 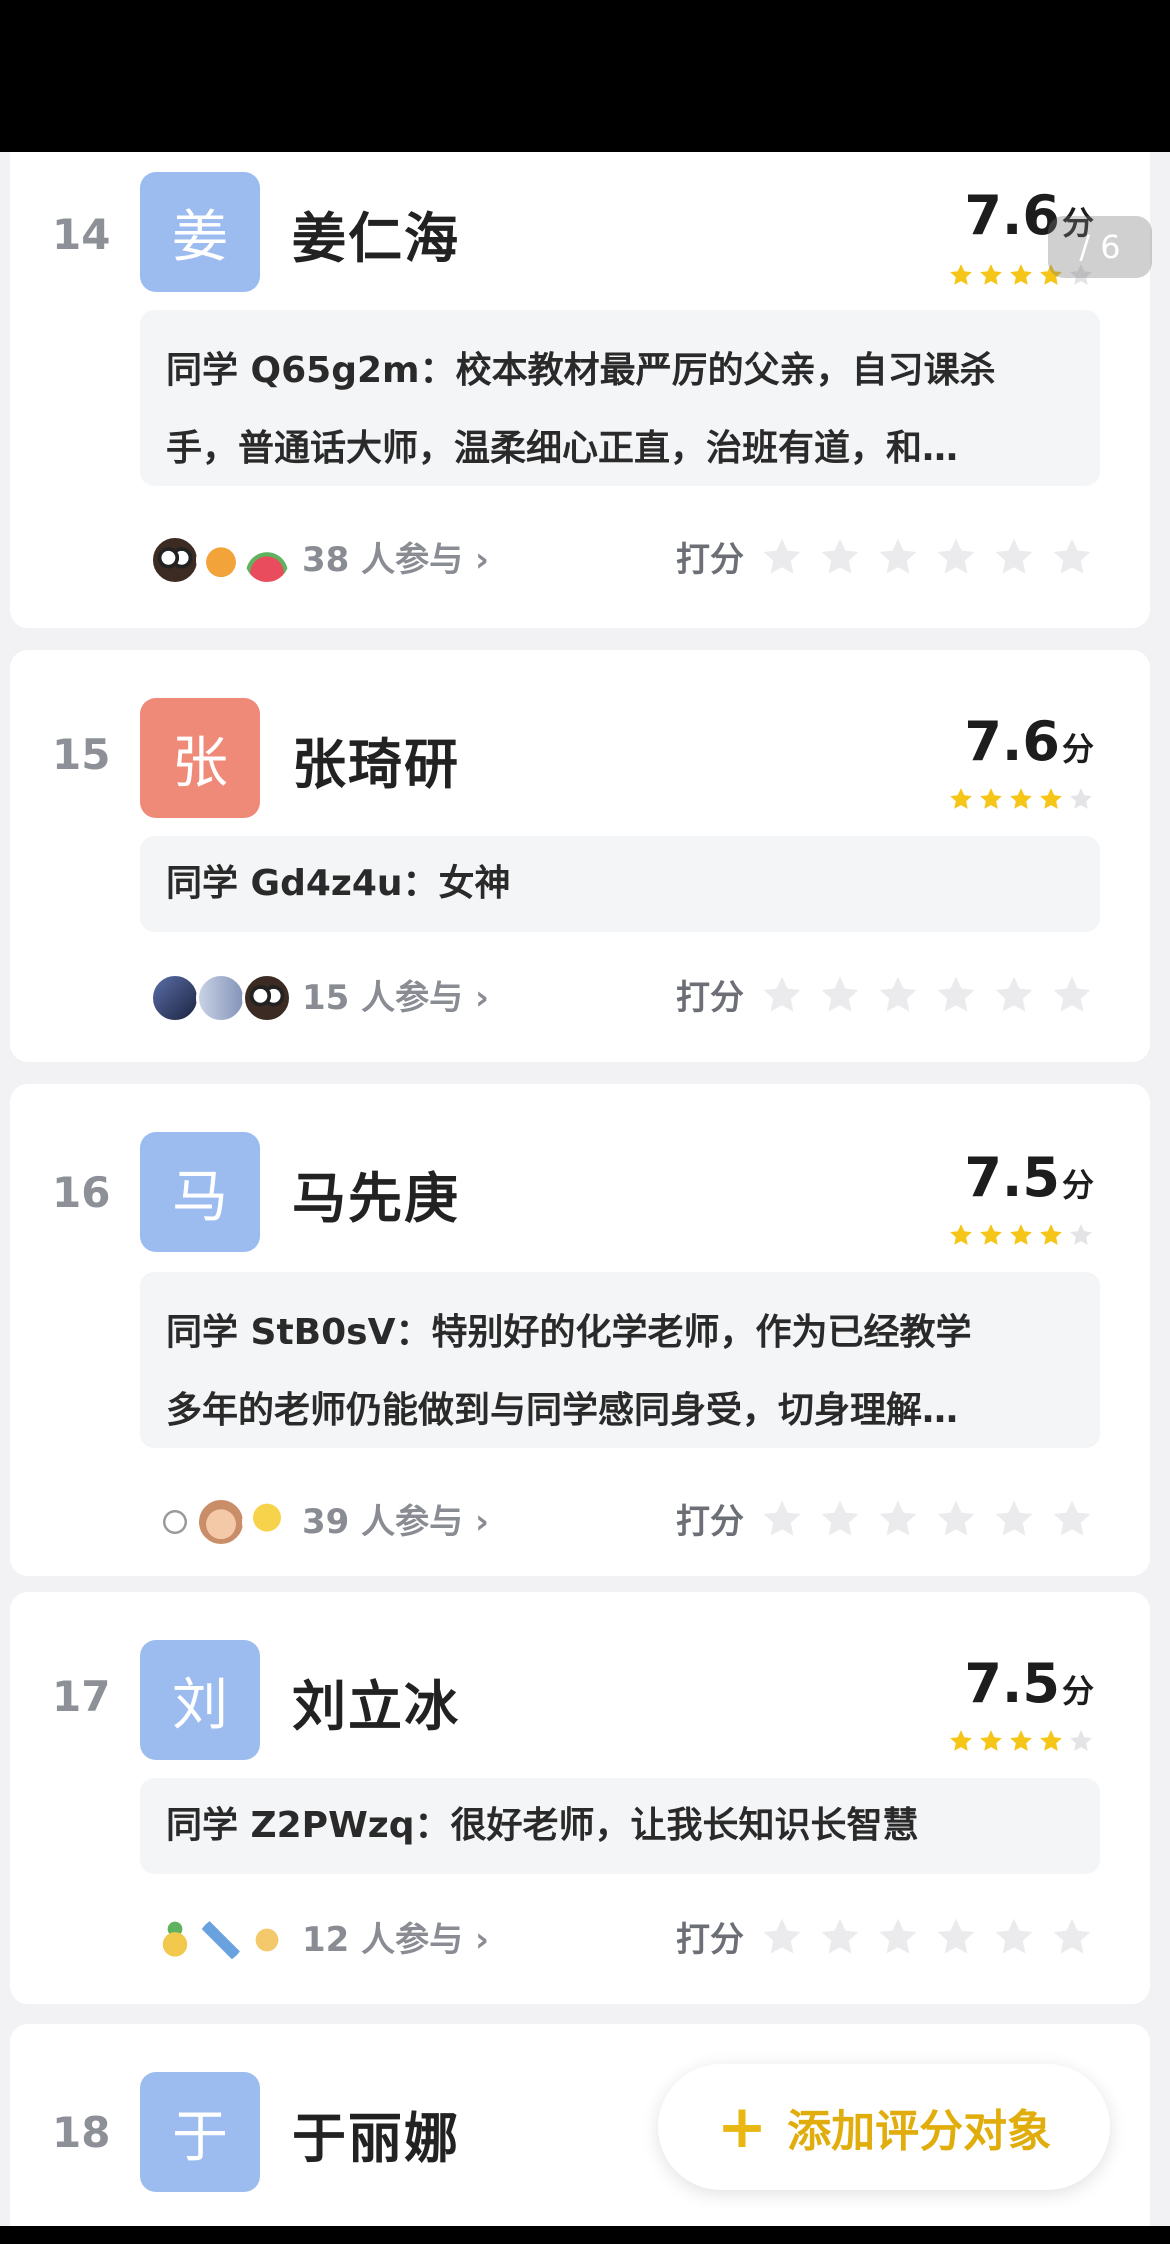 I want to click on teacher-name: 张琦研, so click(x=376, y=764).